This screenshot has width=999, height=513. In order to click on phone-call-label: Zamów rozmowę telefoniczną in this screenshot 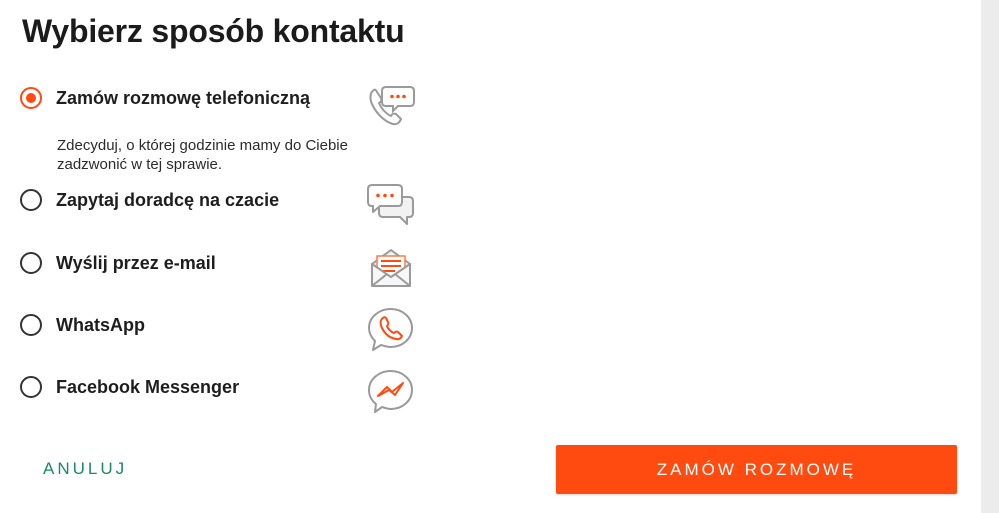, I will do `click(183, 98)`.